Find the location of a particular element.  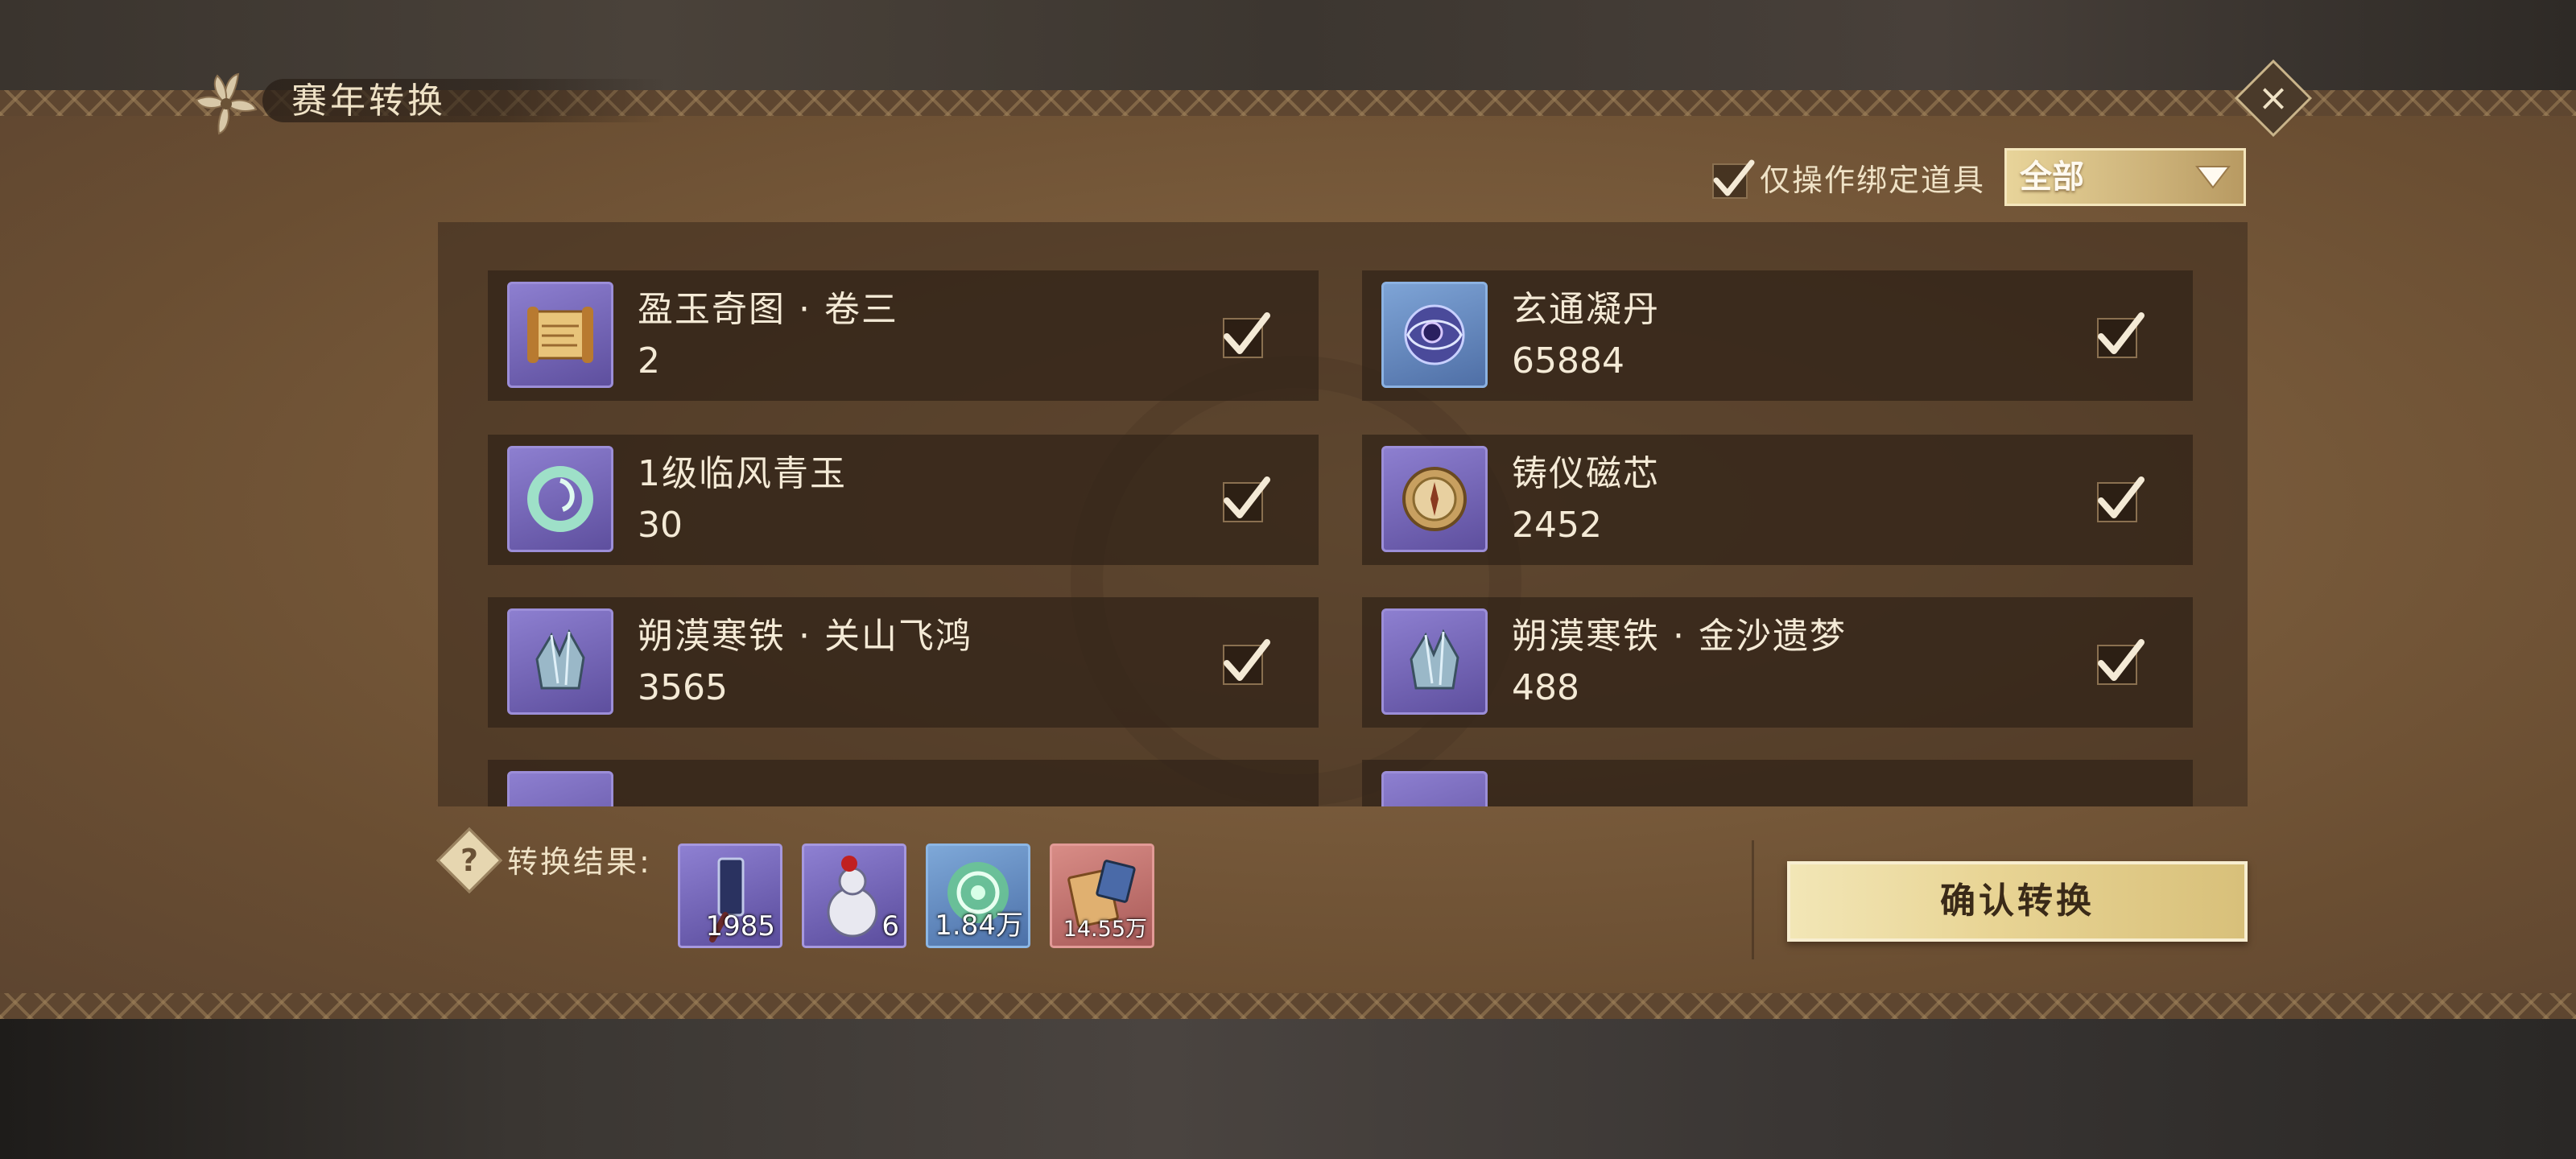

dropdown-selected-value: 全部 is located at coordinates (2052, 177).